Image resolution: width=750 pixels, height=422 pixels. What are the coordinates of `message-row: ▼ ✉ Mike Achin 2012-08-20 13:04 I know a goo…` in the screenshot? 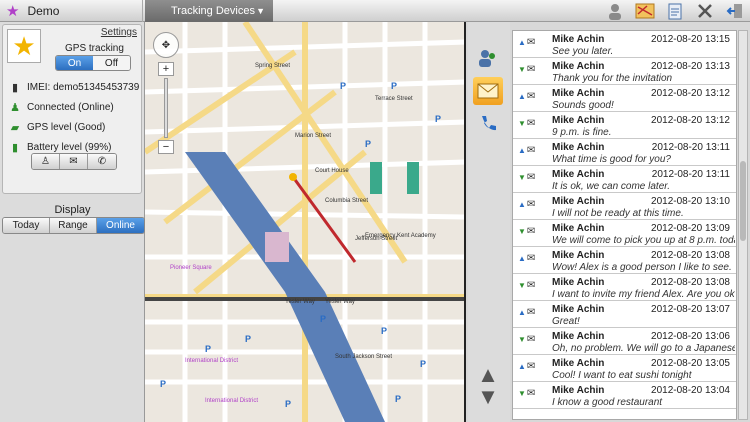 It's located at (624, 395).